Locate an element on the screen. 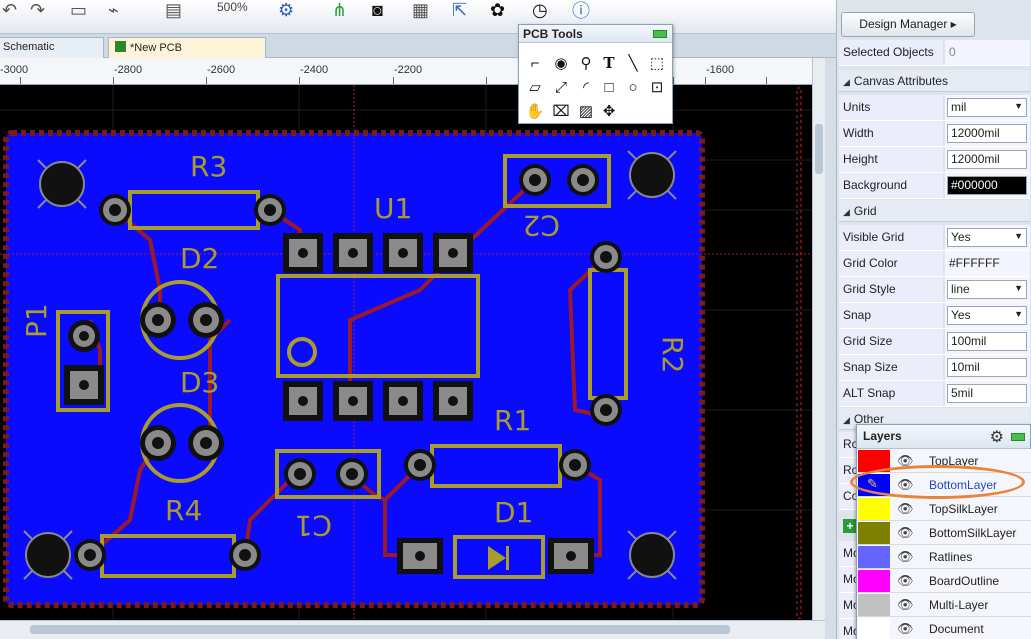  collapse-arrow-icon: ◢ is located at coordinates (846, 212).